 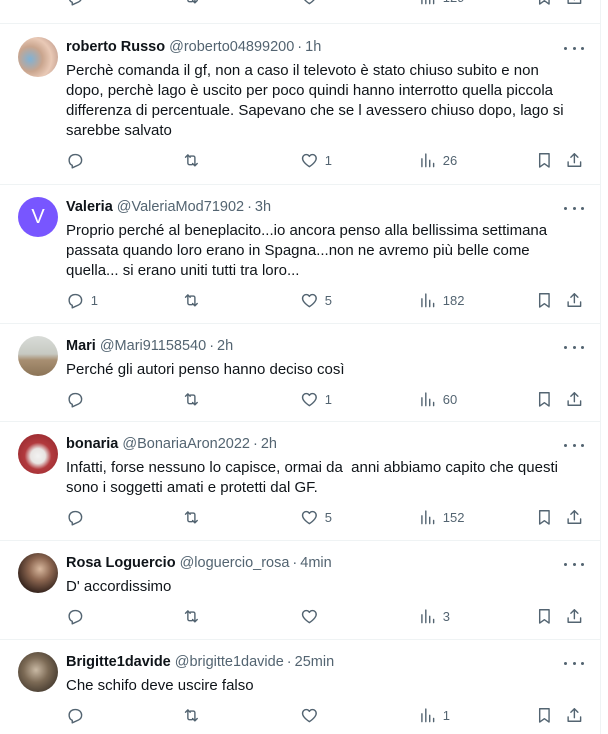 What do you see at coordinates (81, 346) in the screenshot?
I see `author-name: Mari` at bounding box center [81, 346].